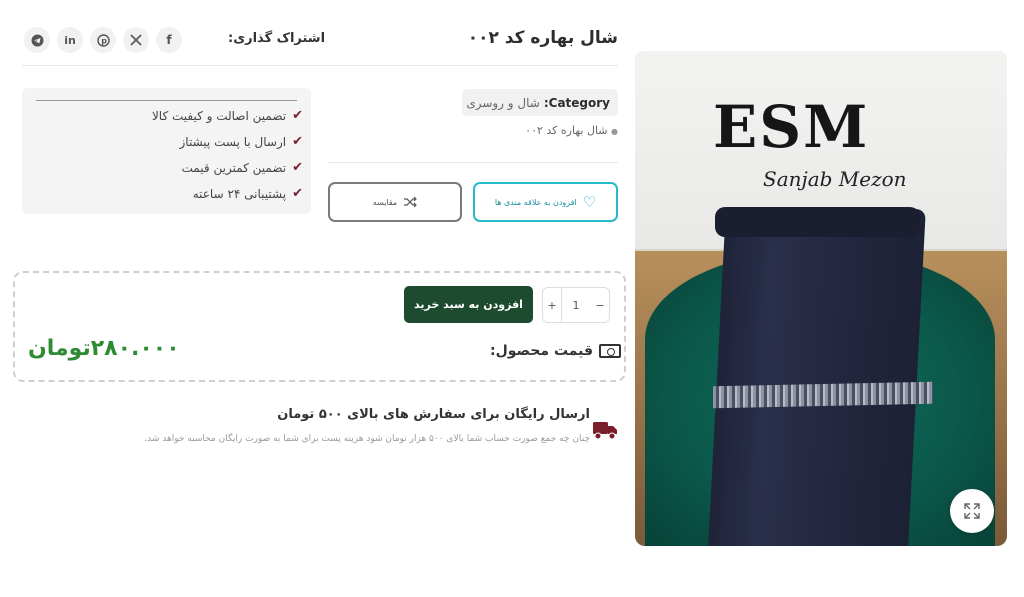 The width and height of the screenshot is (1024, 597). I want to click on guarantee-item: ✔ تضمین اصالت و کیفیت کالا, so click(227, 115).